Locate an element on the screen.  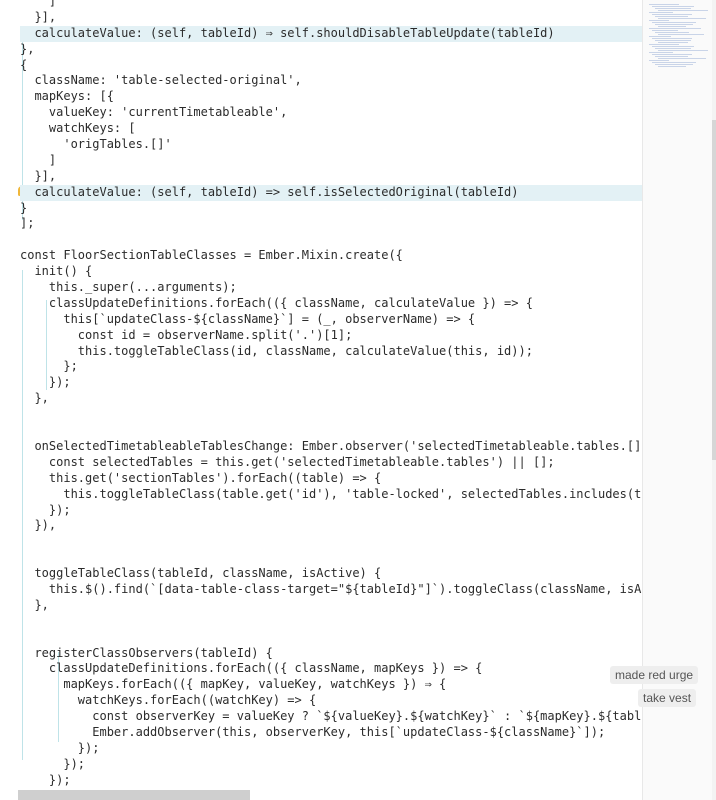
code-line: } is located at coordinates (331, 209).